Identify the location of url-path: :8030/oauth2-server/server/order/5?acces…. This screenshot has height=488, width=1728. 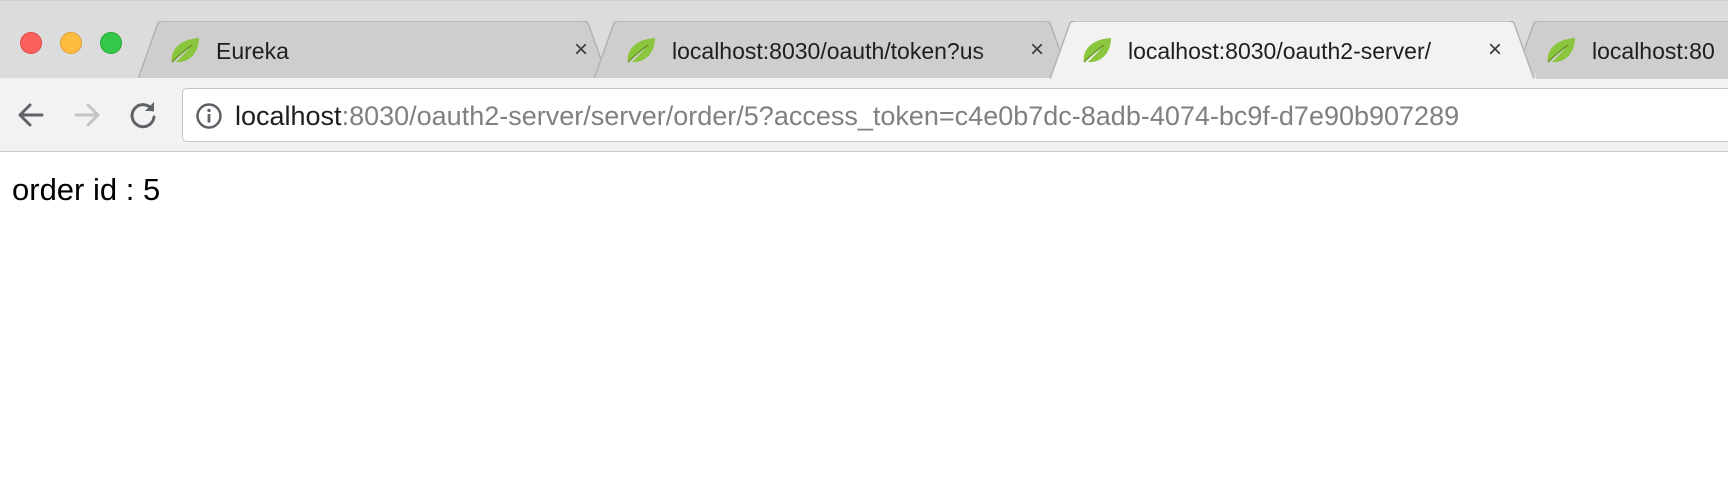
(900, 116).